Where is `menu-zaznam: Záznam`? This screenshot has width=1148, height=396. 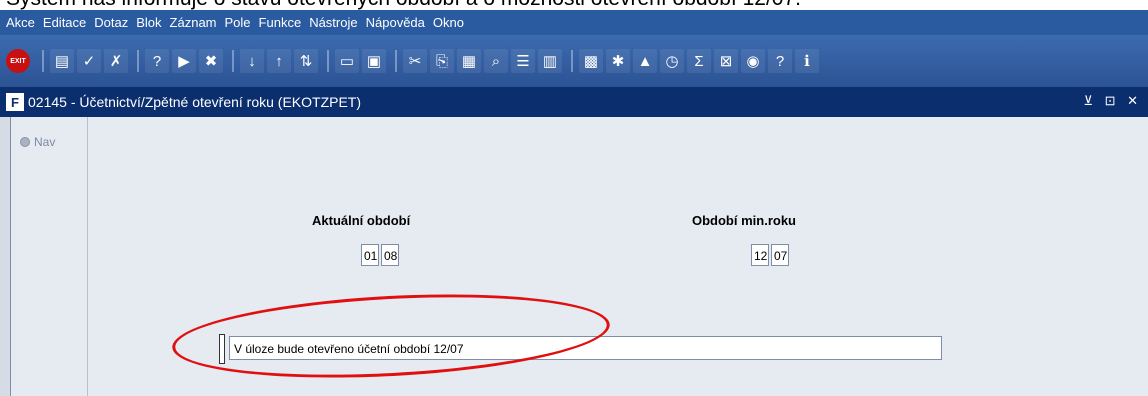 menu-zaznam: Záznam is located at coordinates (193, 22).